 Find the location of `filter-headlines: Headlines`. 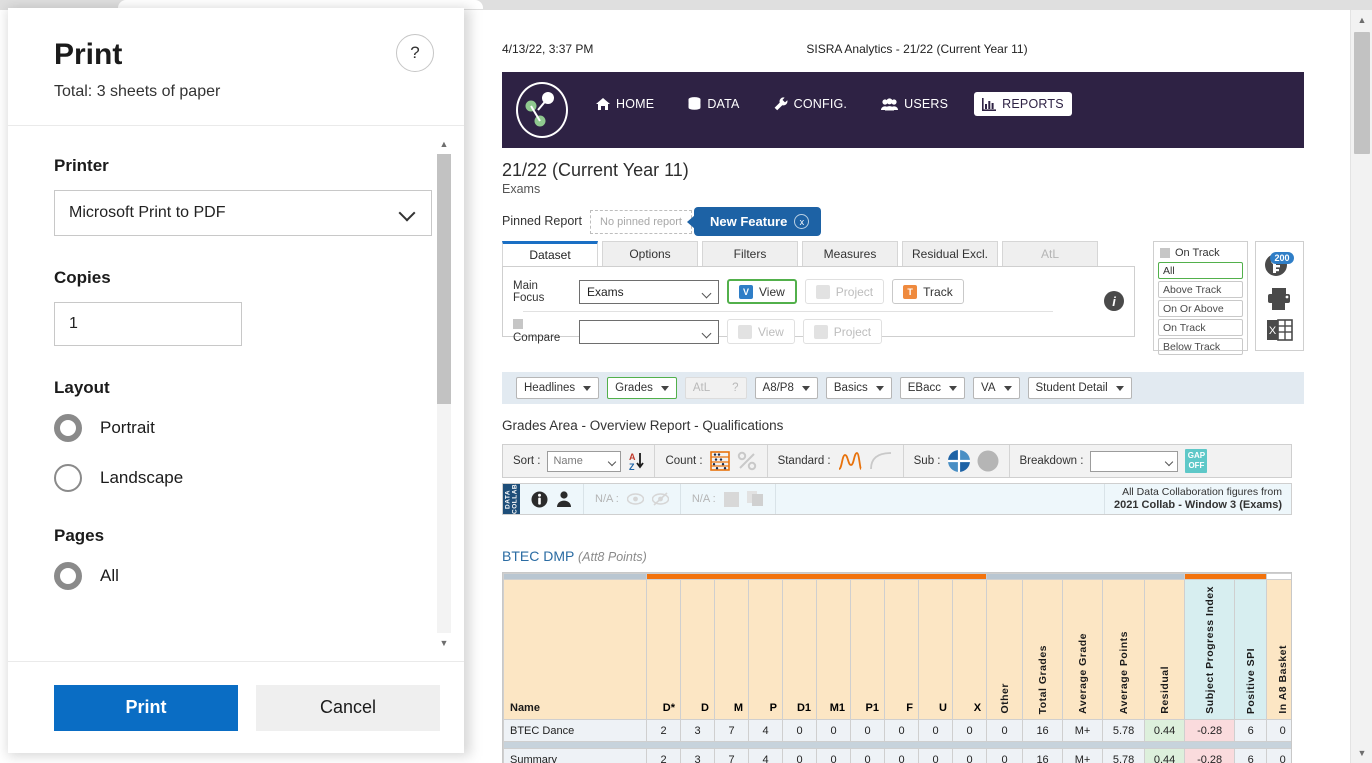

filter-headlines: Headlines is located at coordinates (558, 388).